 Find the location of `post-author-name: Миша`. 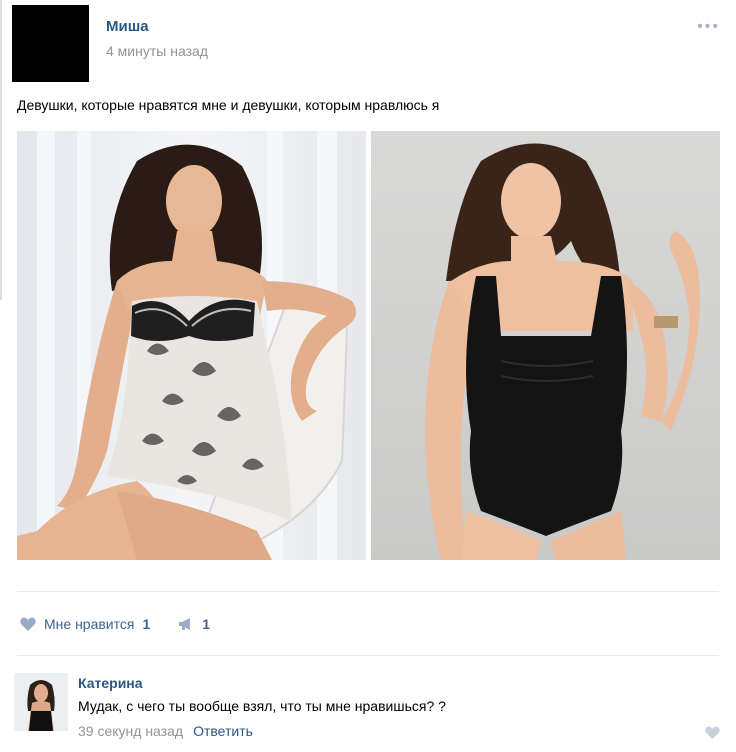

post-author-name: Миша is located at coordinates (127, 26).